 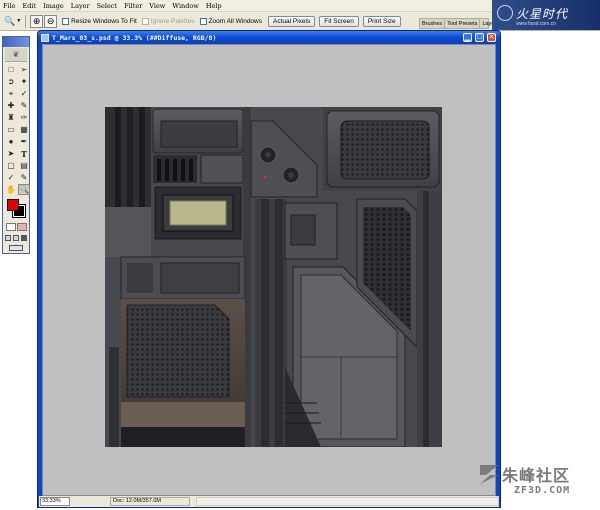 What do you see at coordinates (11, 81) in the screenshot?
I see `lasso-tool-icon: ➲` at bounding box center [11, 81].